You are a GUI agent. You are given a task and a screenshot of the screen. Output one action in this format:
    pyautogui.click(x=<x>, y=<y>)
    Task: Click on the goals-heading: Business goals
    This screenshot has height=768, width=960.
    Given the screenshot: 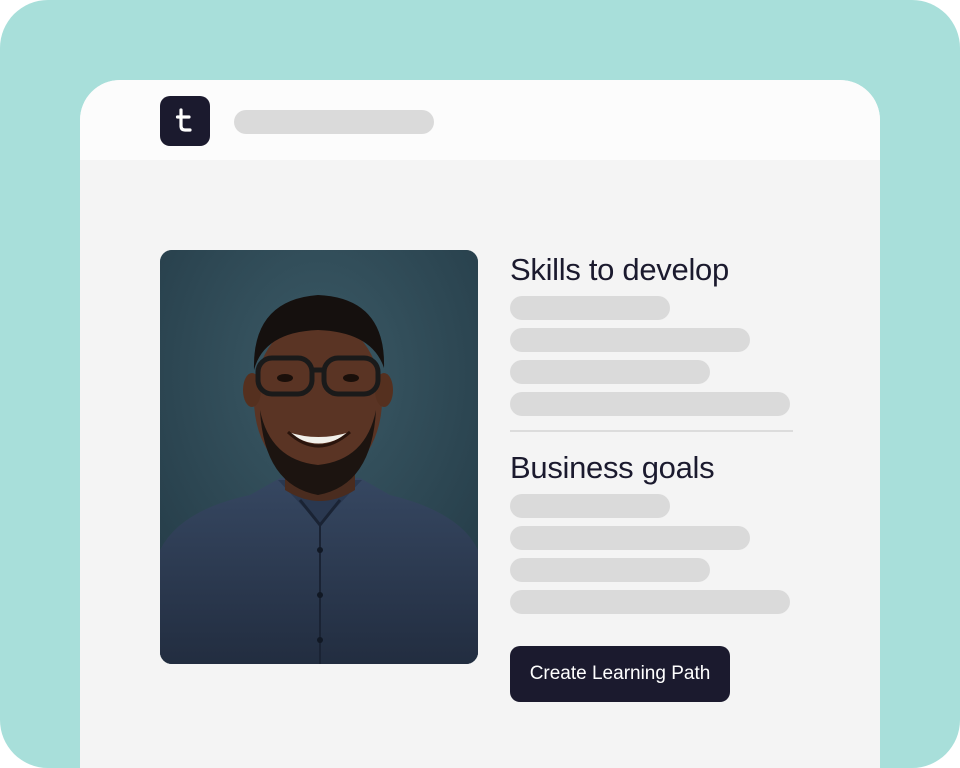 What is the action you would take?
    pyautogui.click(x=612, y=467)
    